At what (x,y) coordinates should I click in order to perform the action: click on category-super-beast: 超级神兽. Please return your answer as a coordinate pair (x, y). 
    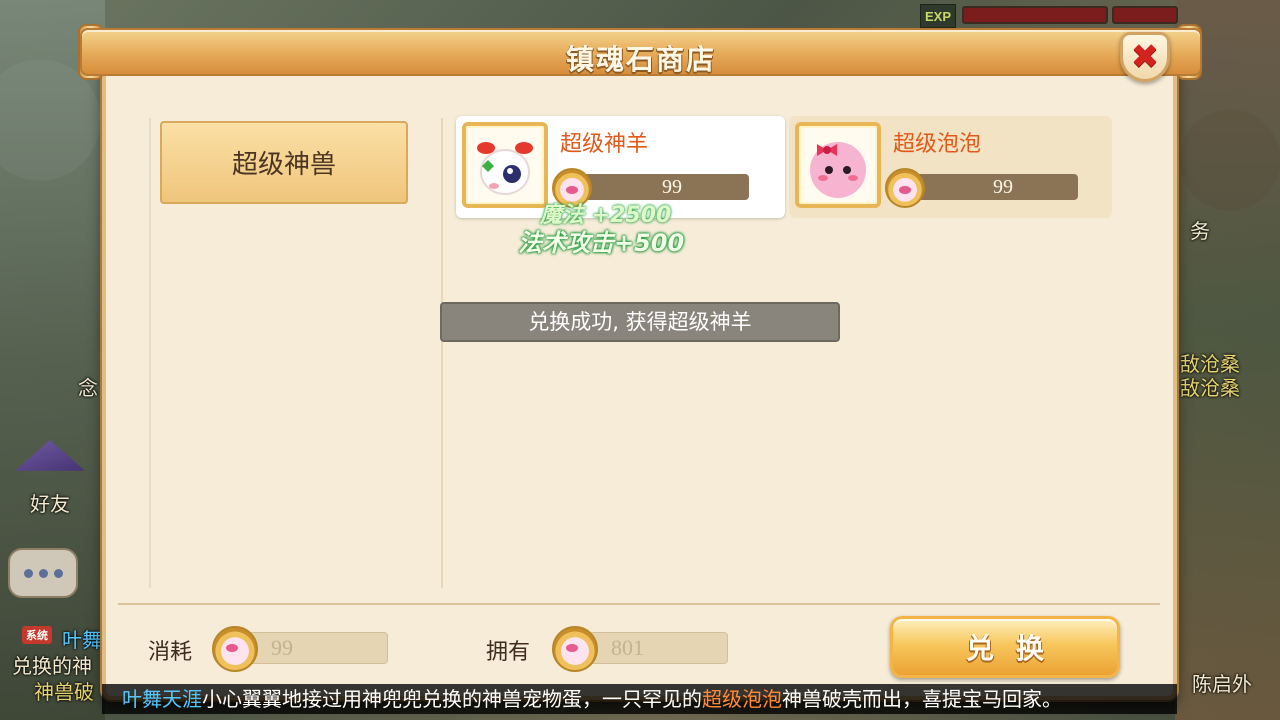
    Looking at the image, I should click on (284, 162).